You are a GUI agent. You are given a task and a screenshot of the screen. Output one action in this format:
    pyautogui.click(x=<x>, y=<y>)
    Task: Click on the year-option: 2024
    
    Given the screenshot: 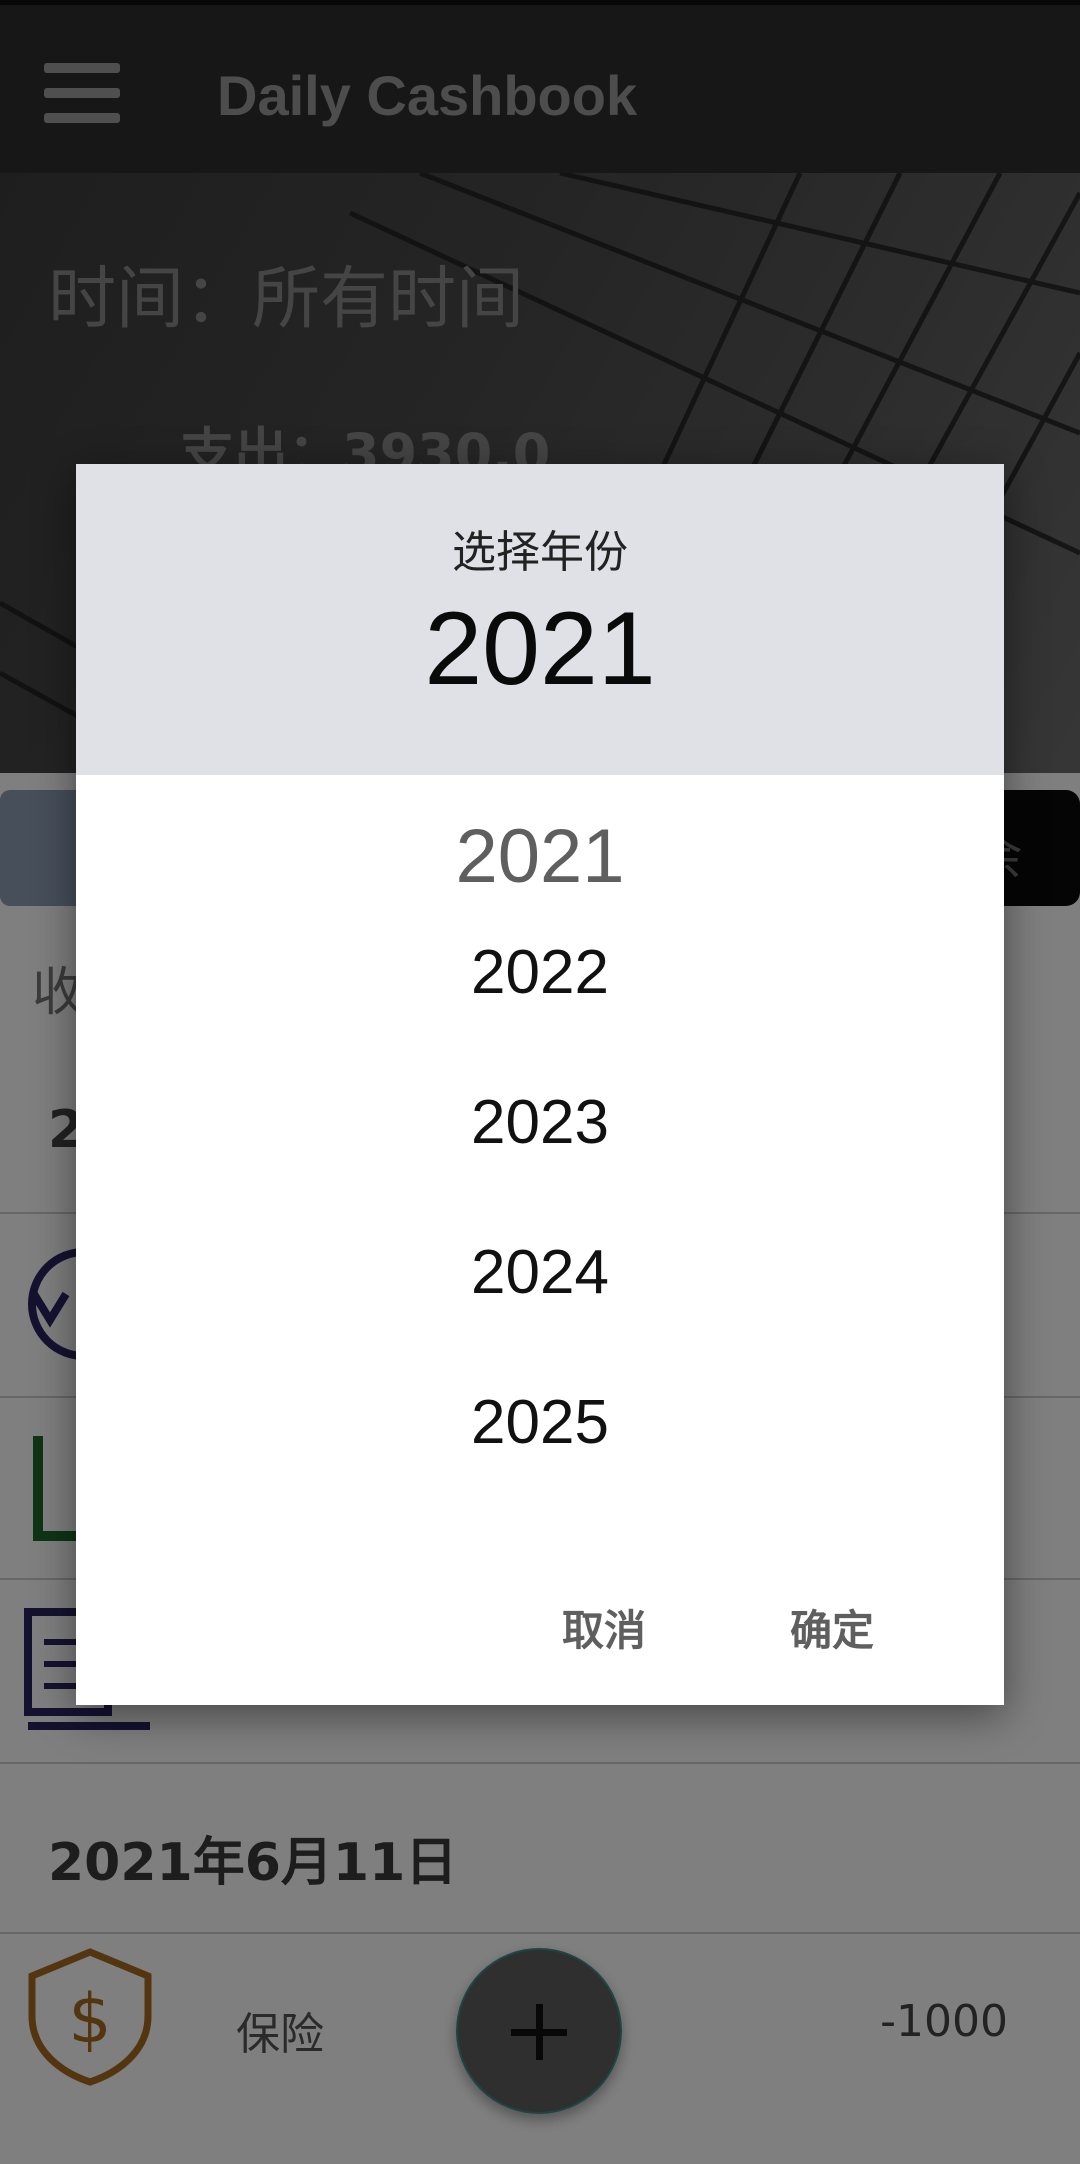 What is the action you would take?
    pyautogui.click(x=540, y=1272)
    